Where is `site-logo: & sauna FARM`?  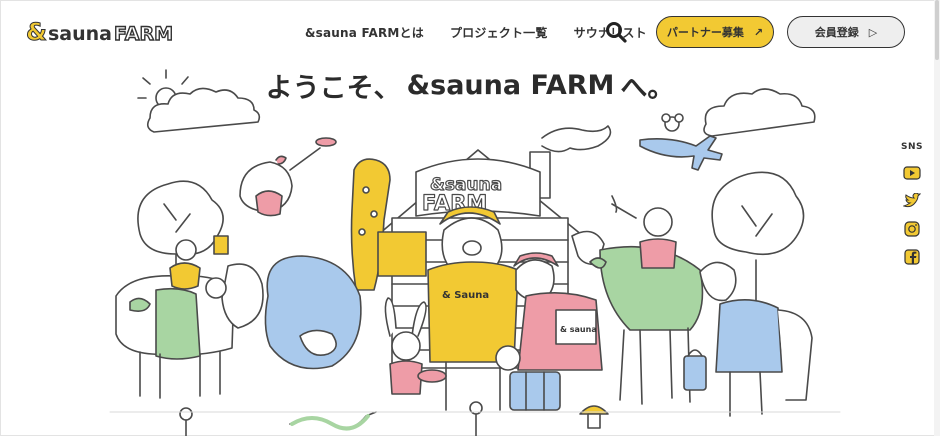 site-logo: & sauna FARM is located at coordinates (104, 32).